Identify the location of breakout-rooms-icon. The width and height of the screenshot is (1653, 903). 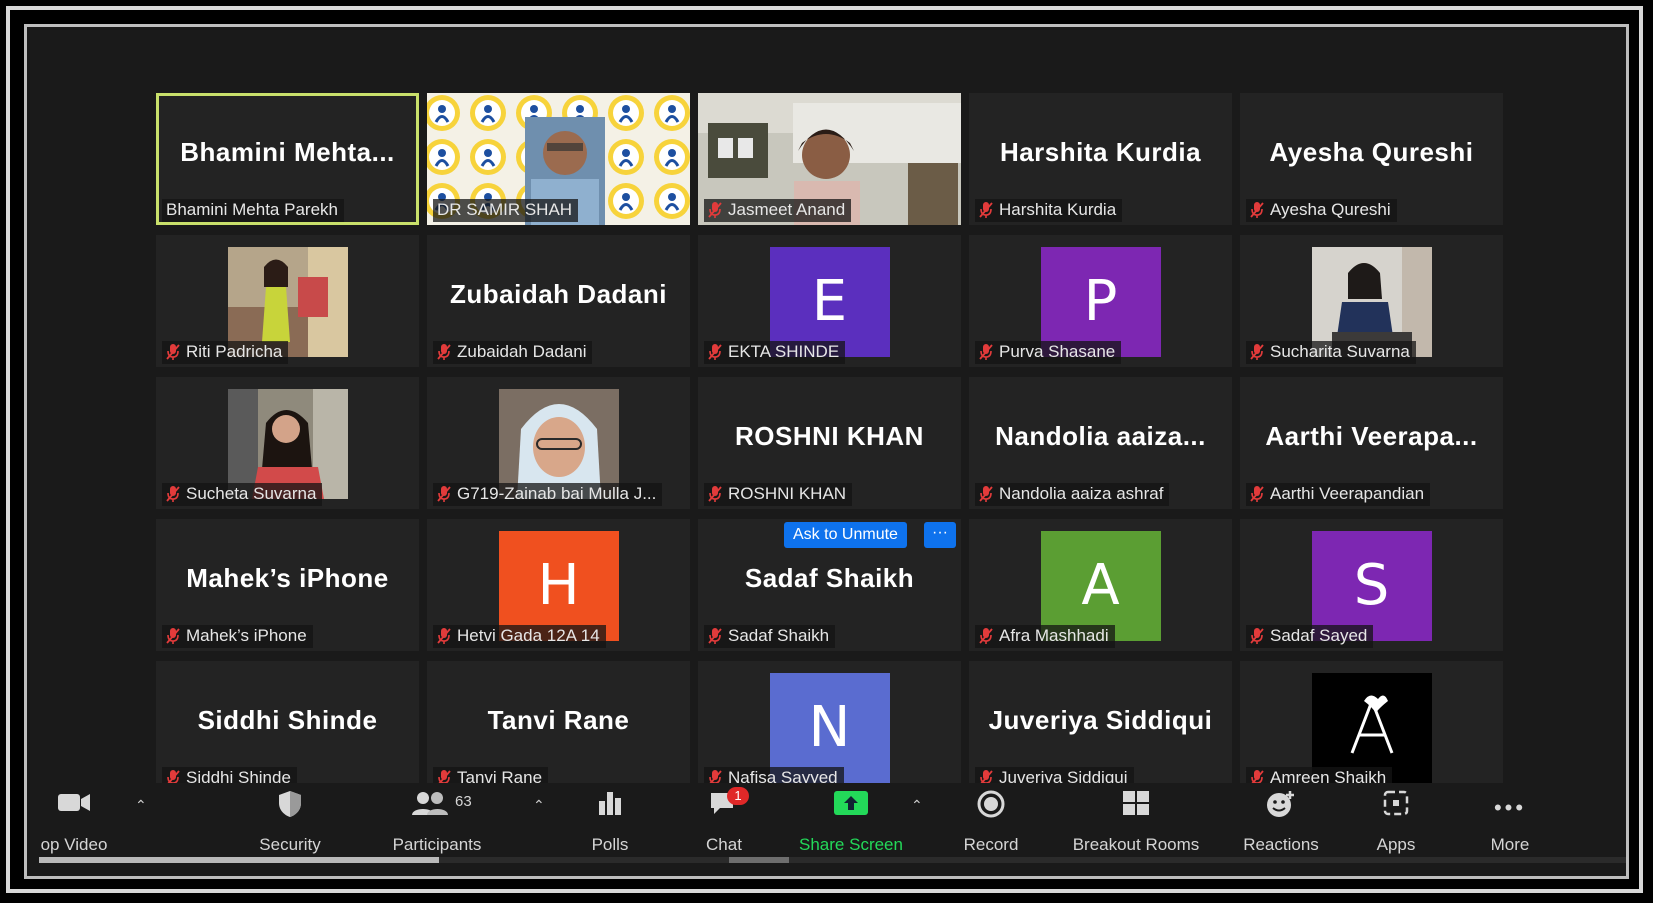
(1136, 805).